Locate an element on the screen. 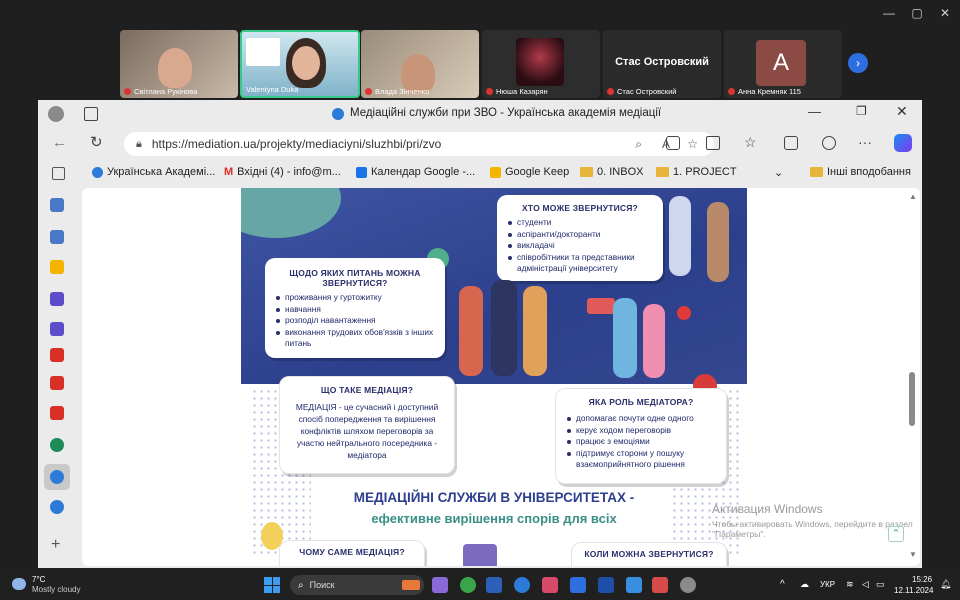  why-card: ЧОМУ САМЕ МЕДІАЦІЯ? is located at coordinates (352, 553).